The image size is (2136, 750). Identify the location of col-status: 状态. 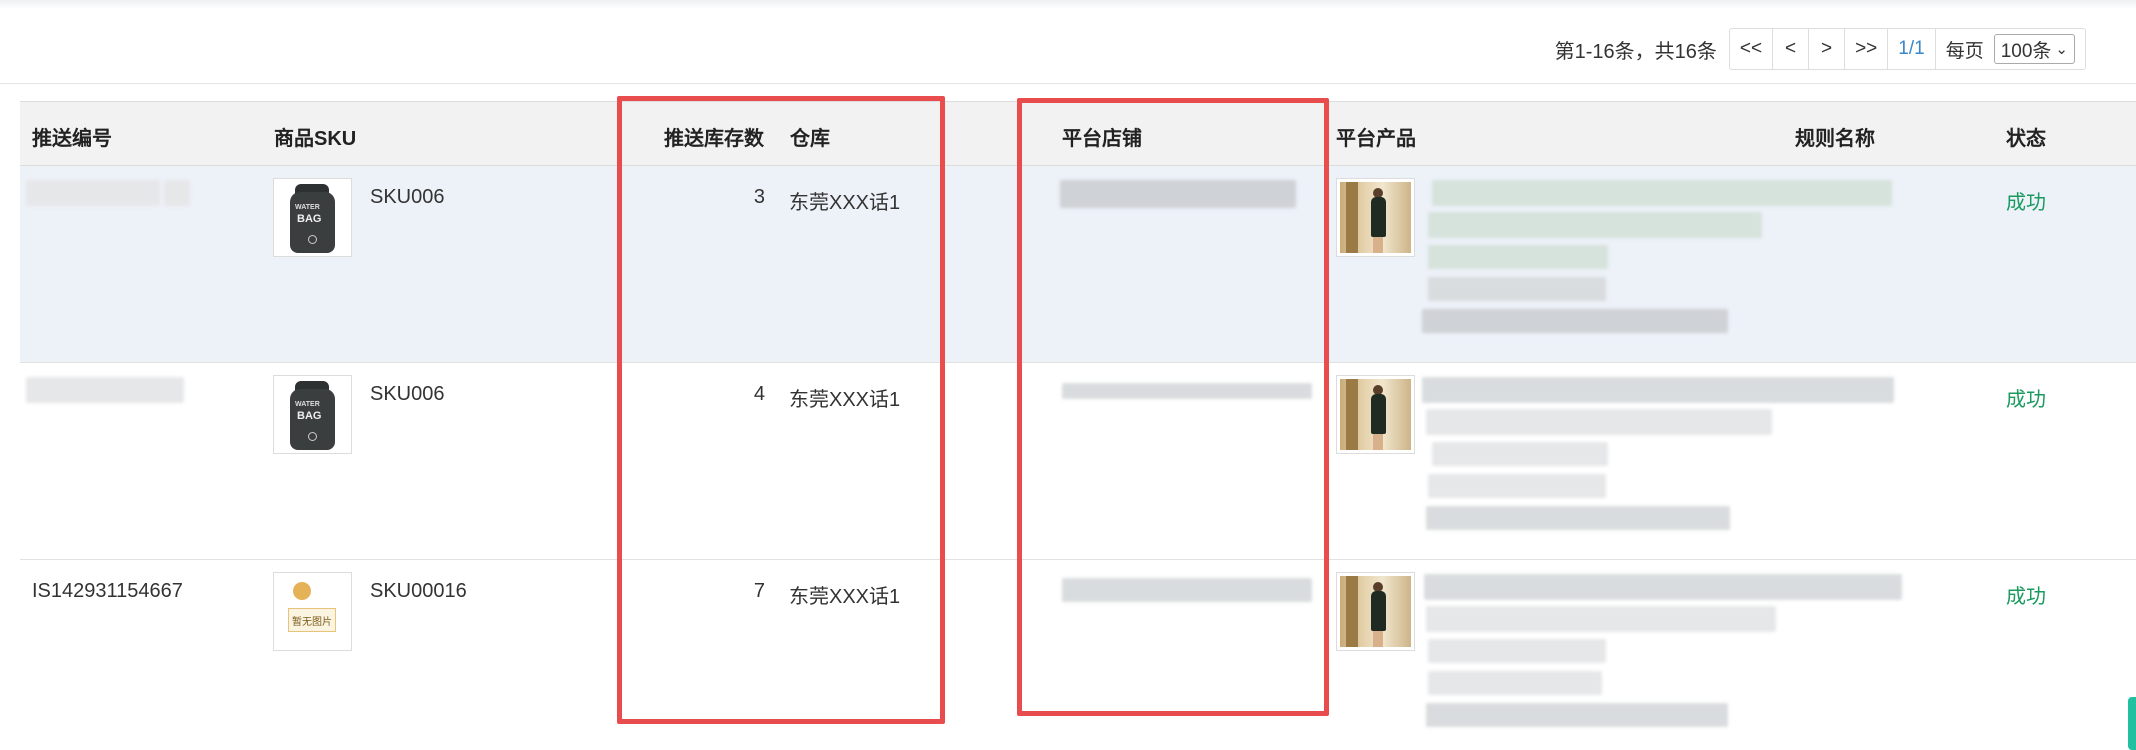
(2026, 139).